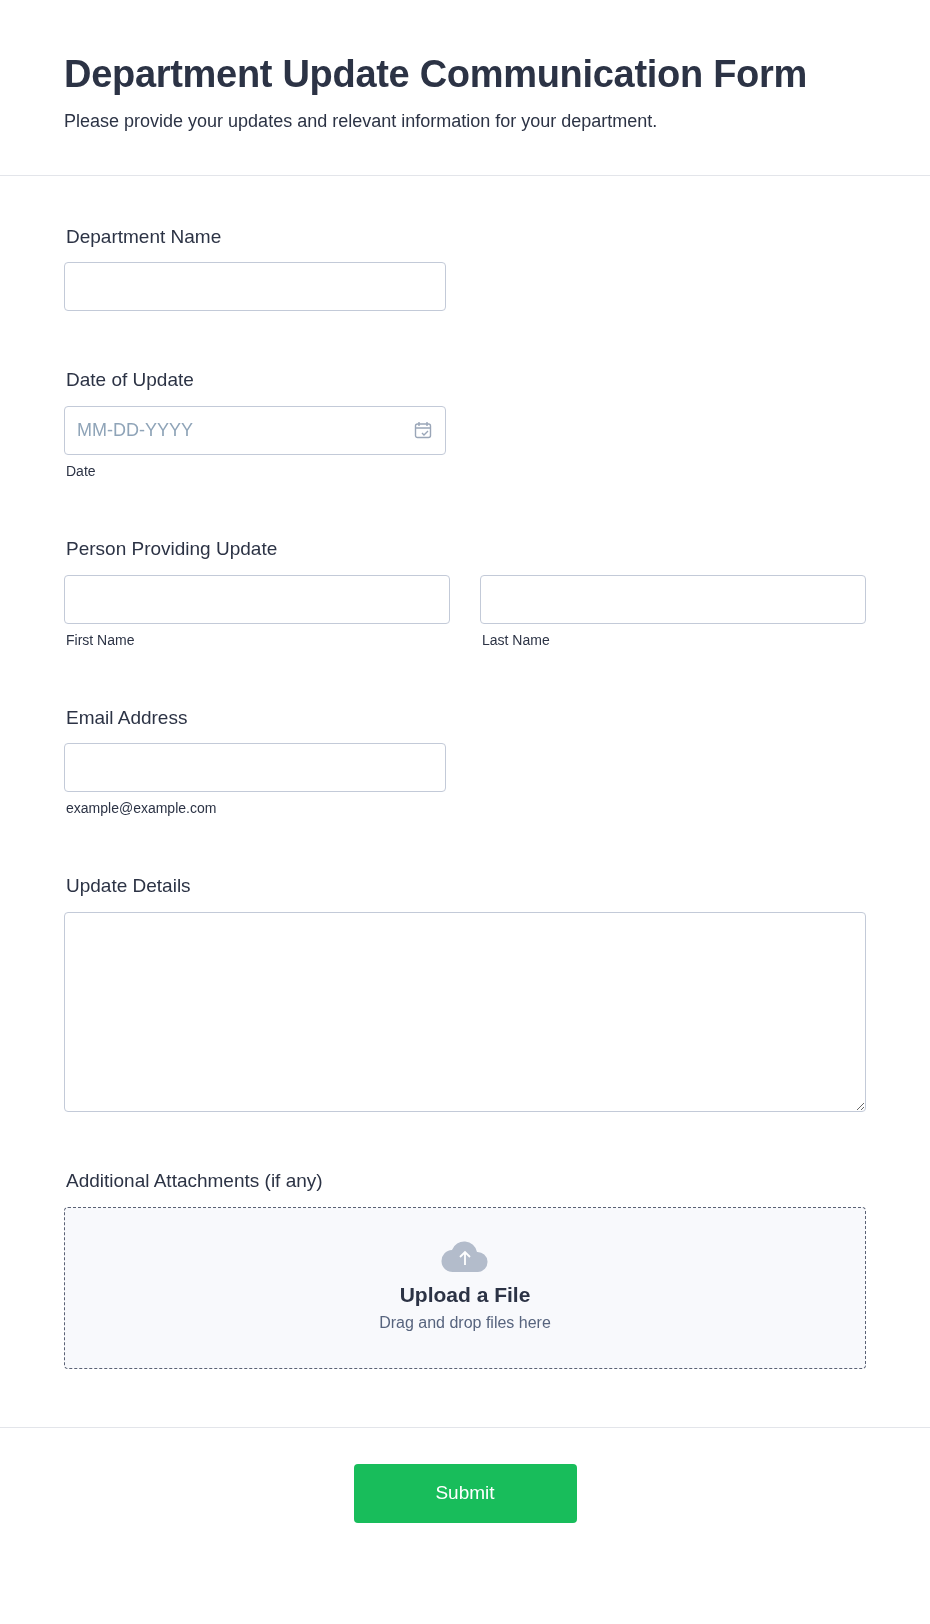 The height and width of the screenshot is (1624, 930). I want to click on field-label: Date of Update, so click(130, 381).